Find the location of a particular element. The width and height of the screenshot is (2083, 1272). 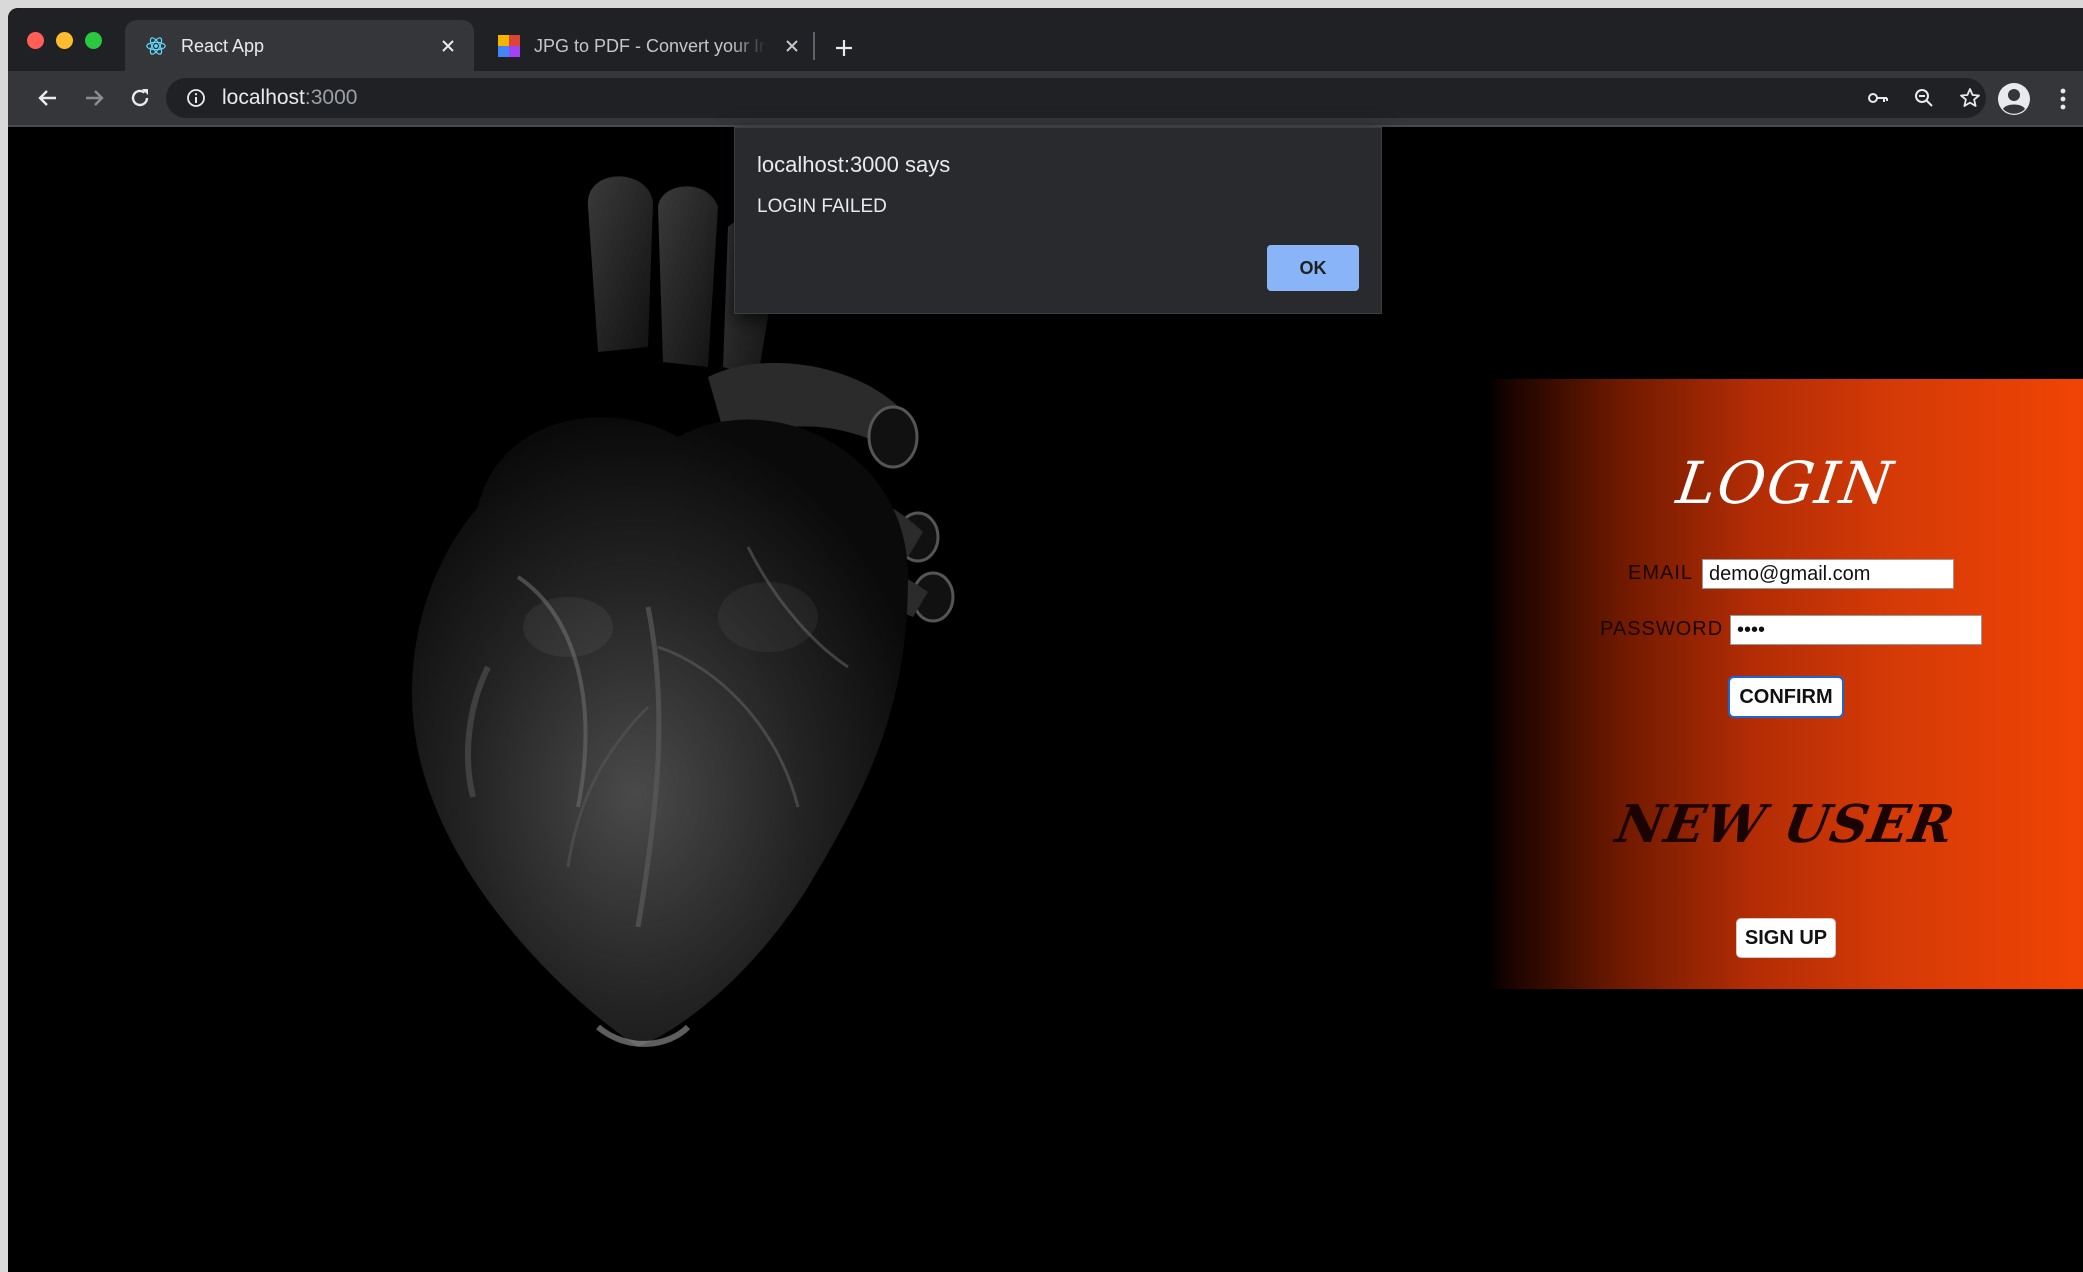

back-button is located at coordinates (48, 98).